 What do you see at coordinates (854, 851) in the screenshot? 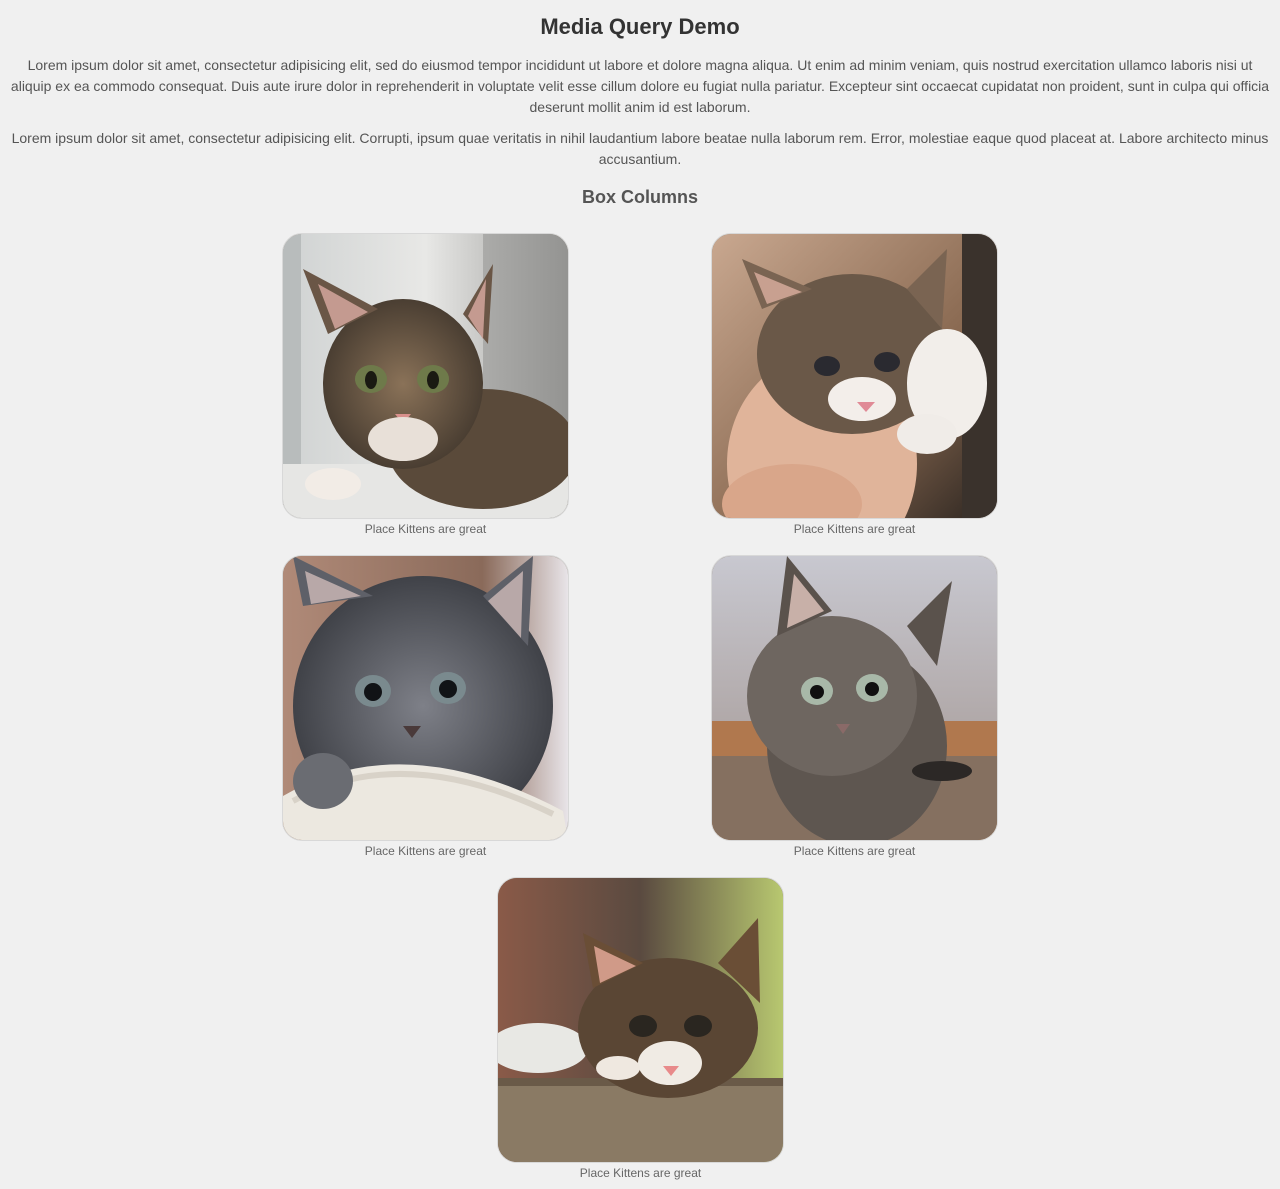
I see `kitten-caption-4: Place Kittens are great` at bounding box center [854, 851].